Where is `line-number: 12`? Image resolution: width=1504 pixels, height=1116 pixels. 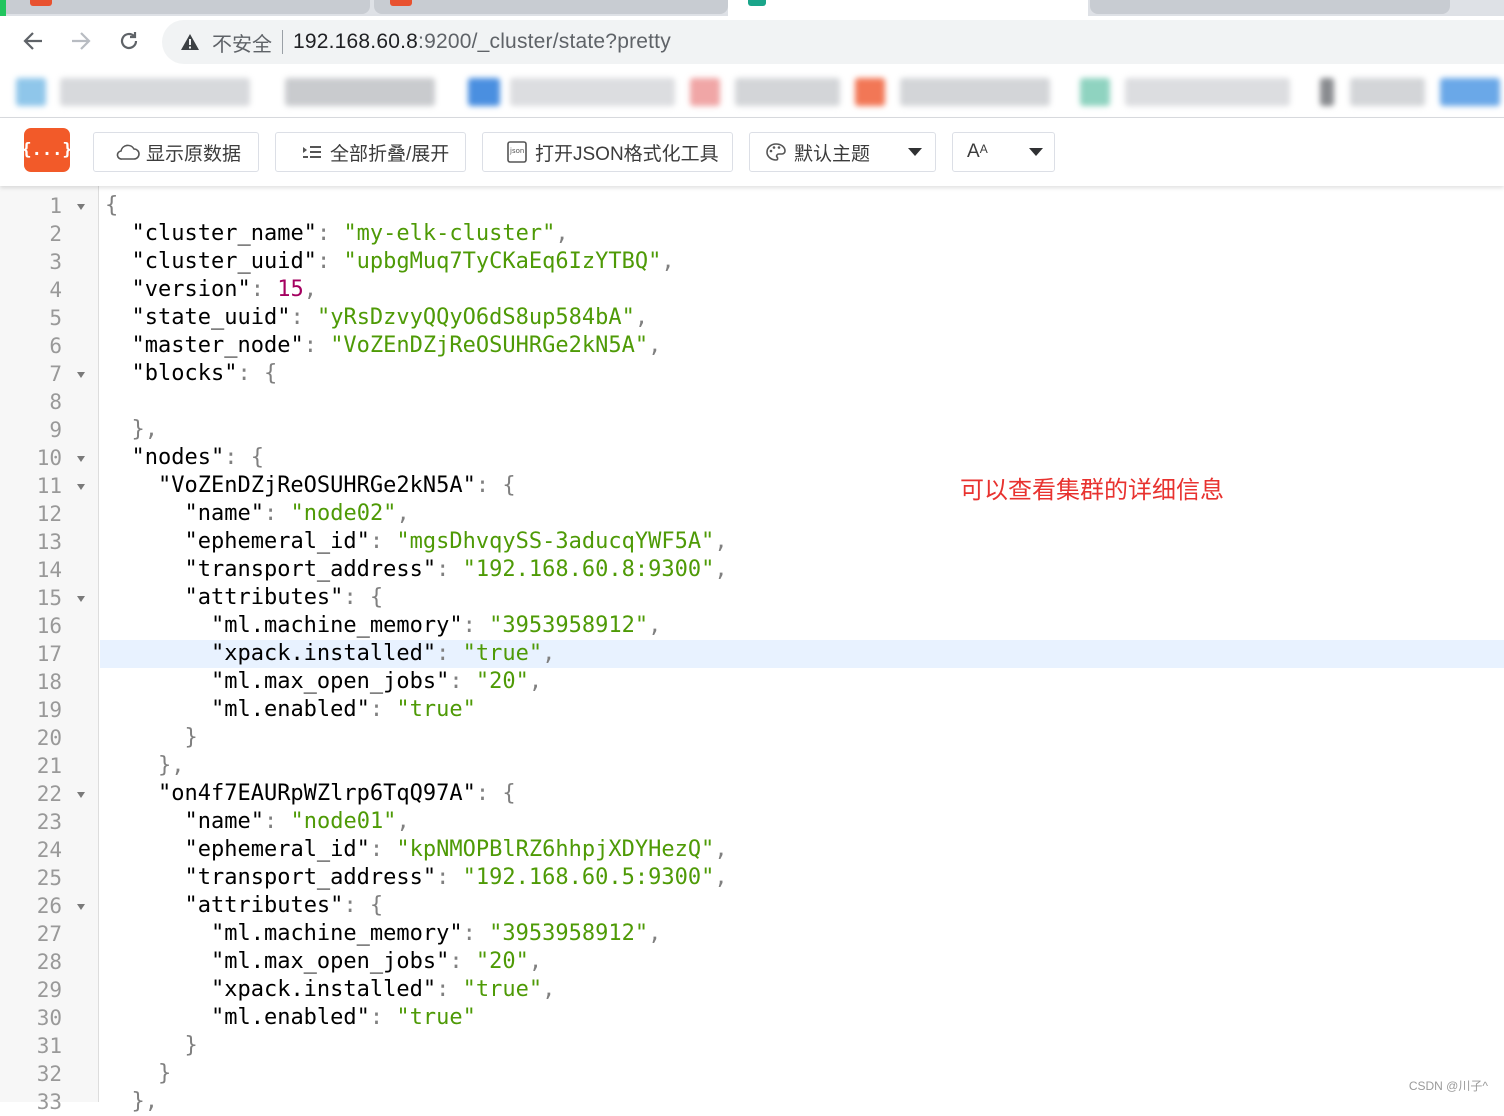 line-number: 12 is located at coordinates (31, 514).